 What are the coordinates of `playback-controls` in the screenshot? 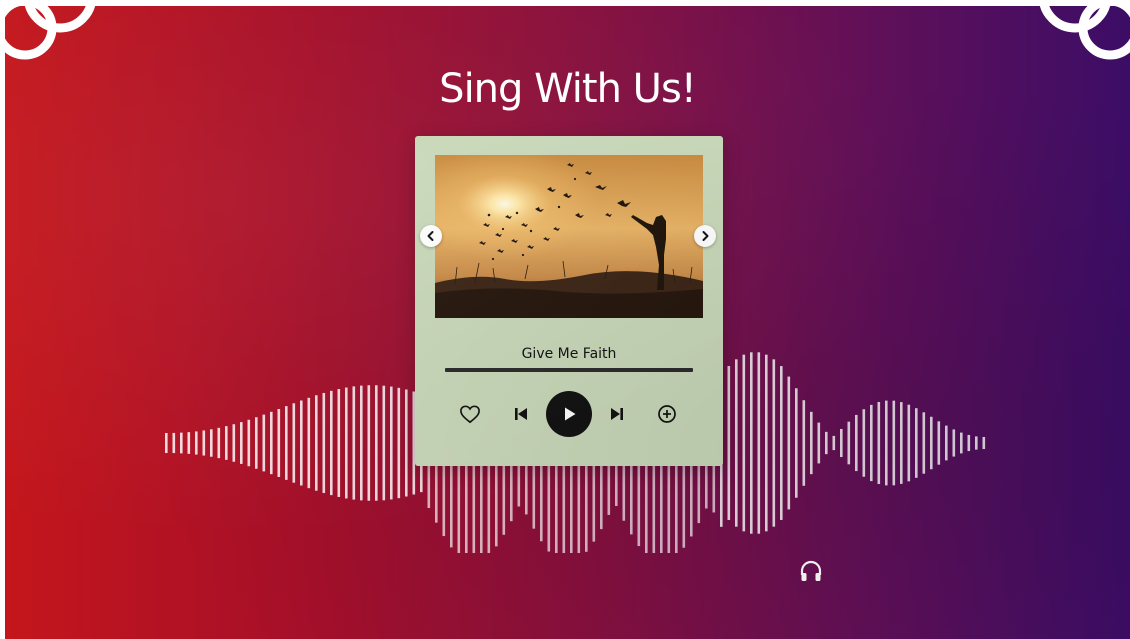 It's located at (569, 414).